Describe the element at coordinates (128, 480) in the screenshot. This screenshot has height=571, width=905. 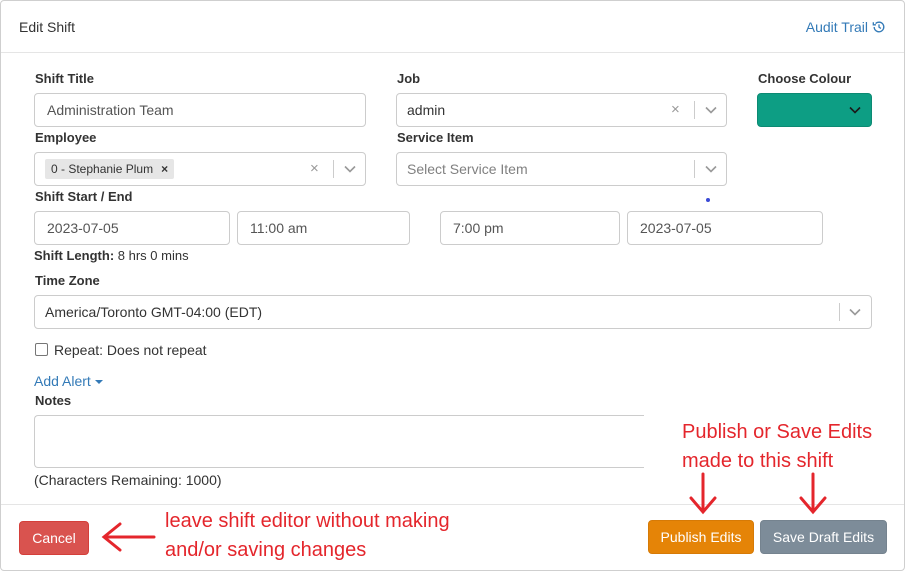
I see `chars-remaining: (Characters Remaining: 1000)` at that location.